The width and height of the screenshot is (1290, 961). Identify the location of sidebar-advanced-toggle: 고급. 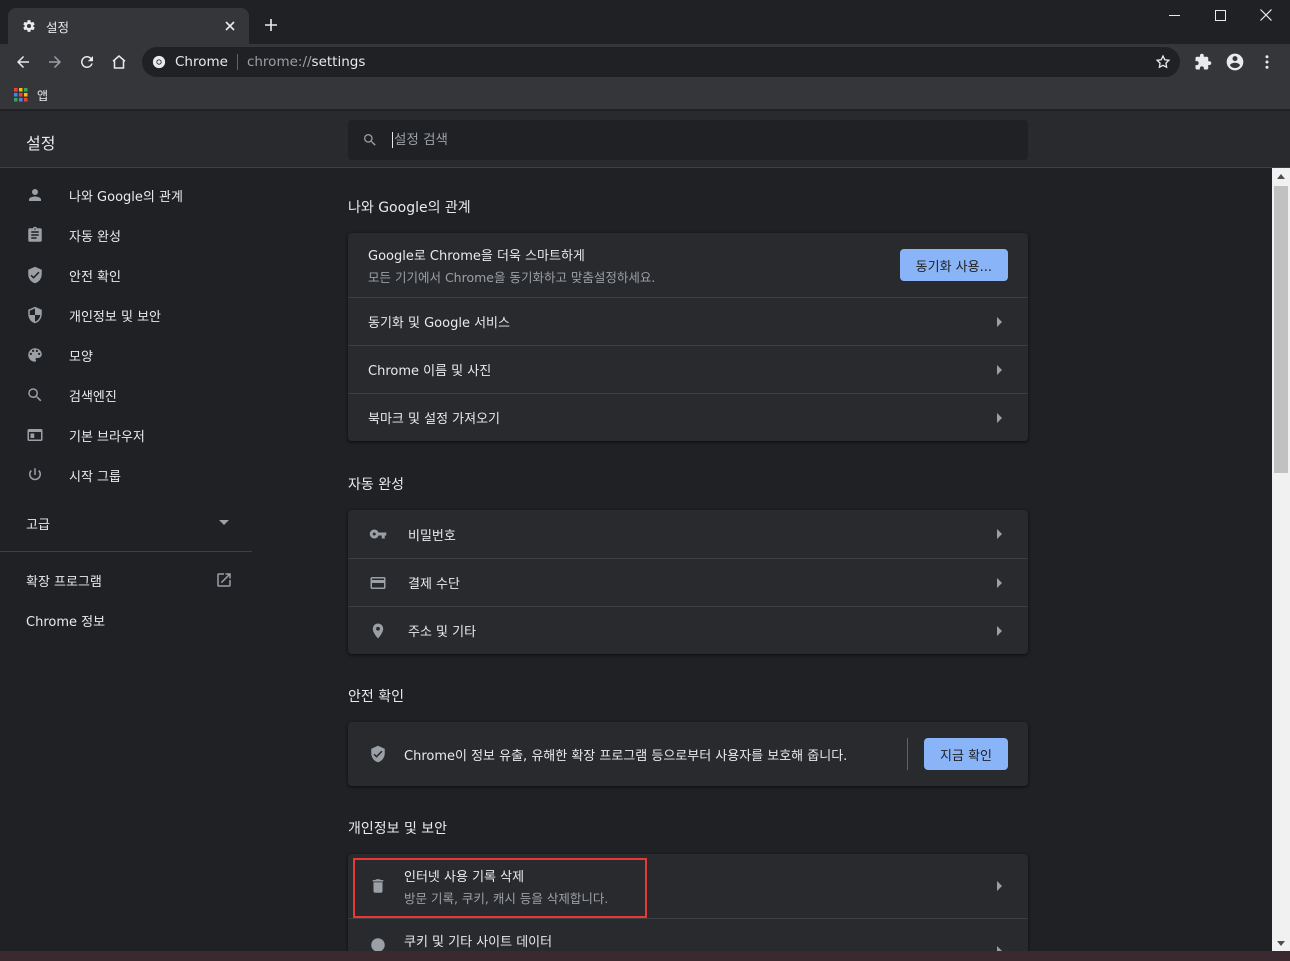
(126, 523).